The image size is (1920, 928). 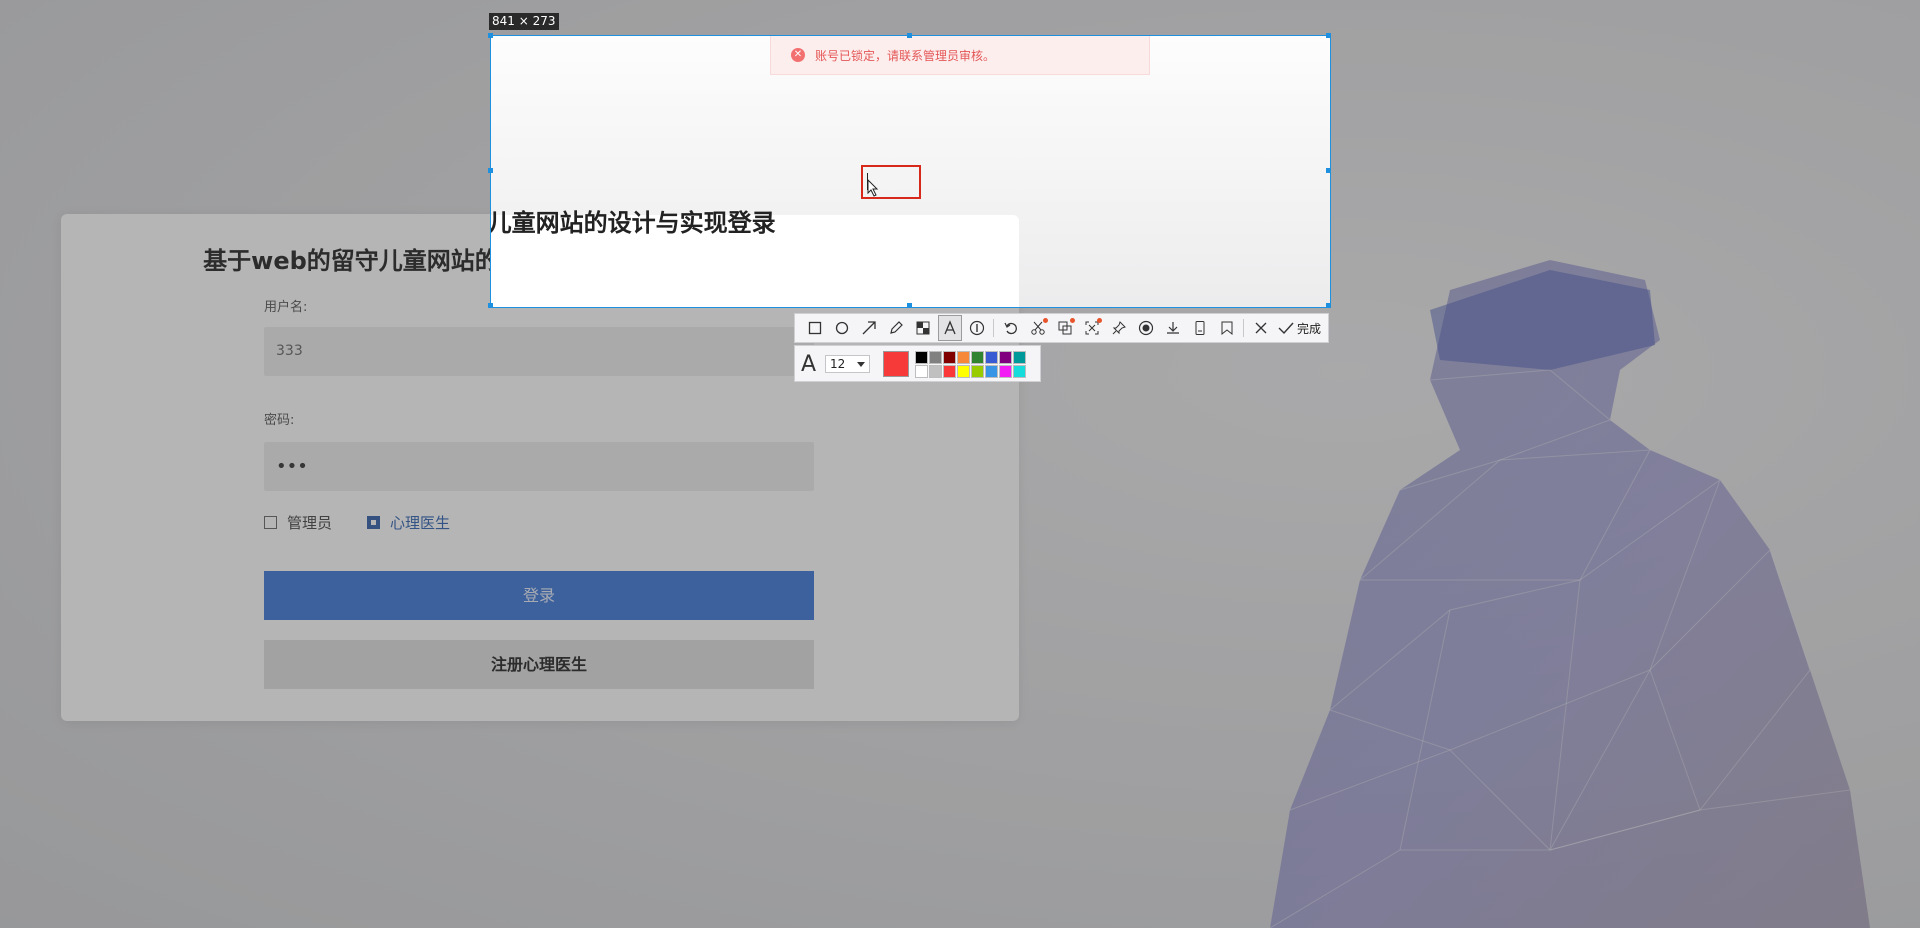 I want to click on pencil-icon, so click(x=895, y=328).